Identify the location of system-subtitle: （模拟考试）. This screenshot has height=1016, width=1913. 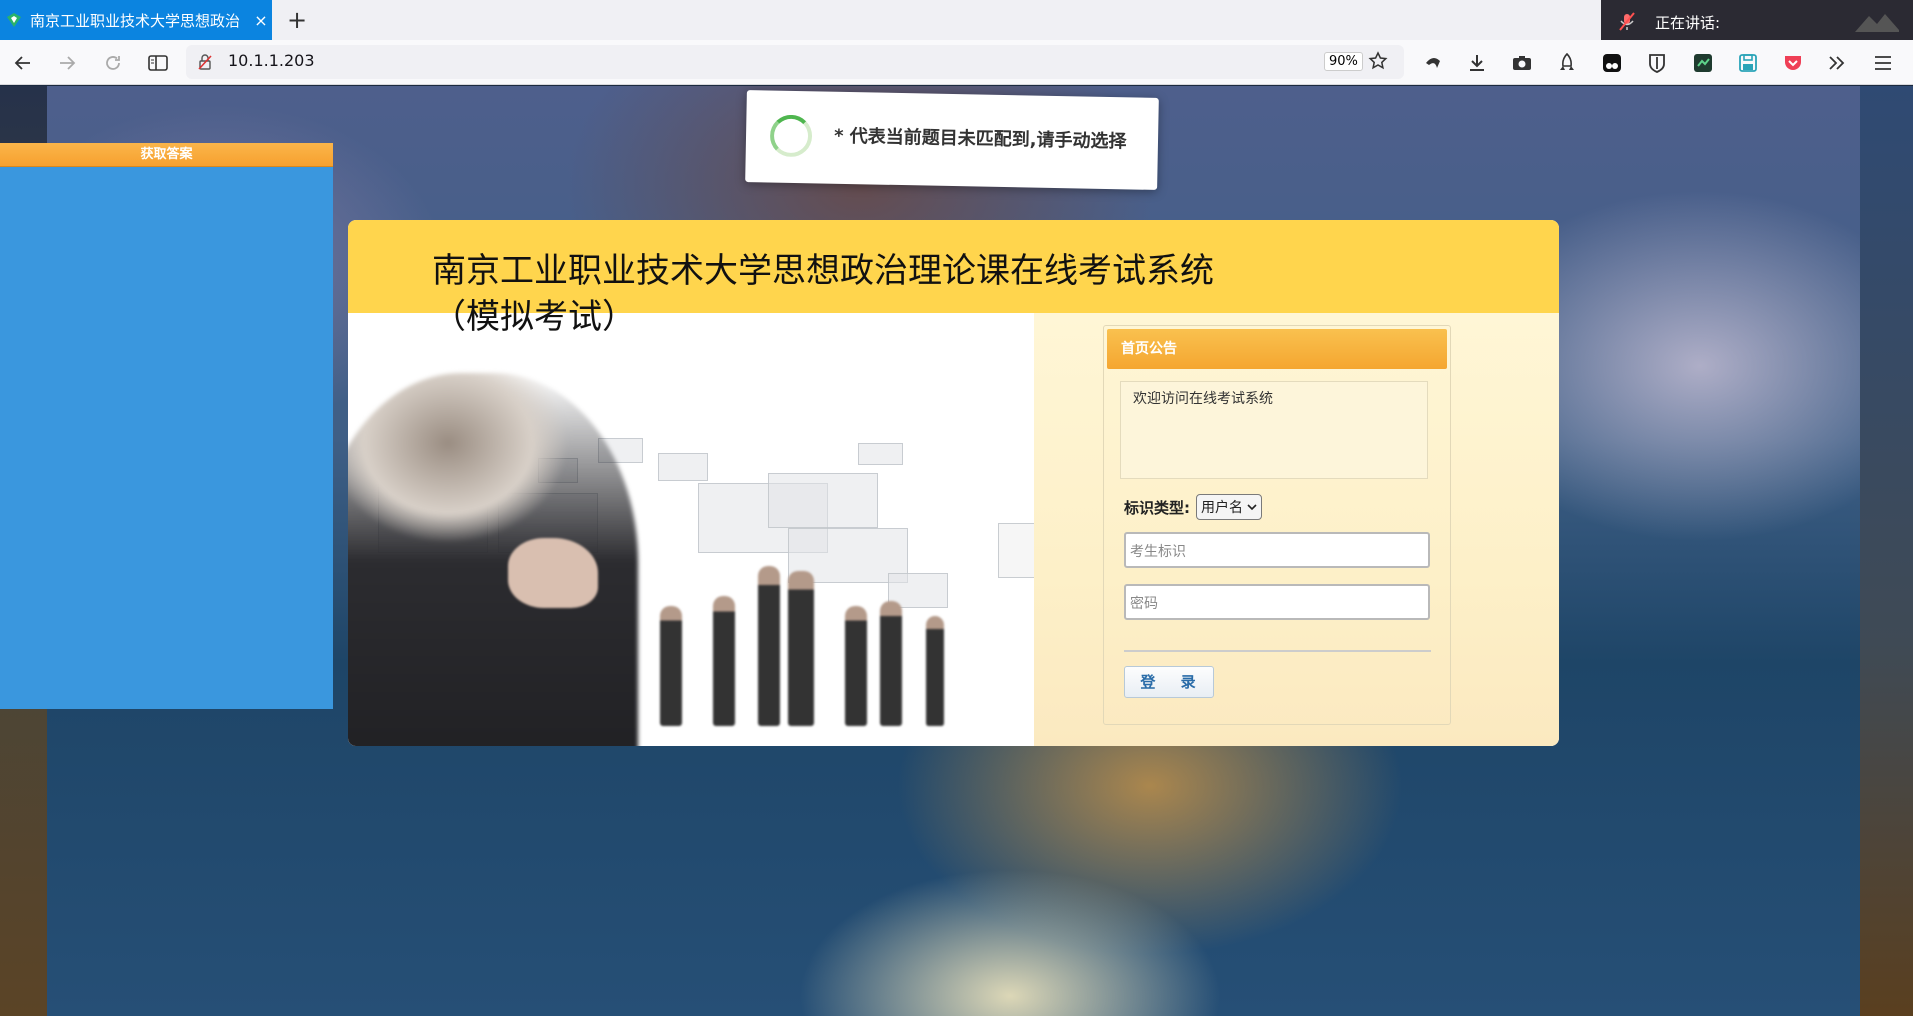
(534, 317).